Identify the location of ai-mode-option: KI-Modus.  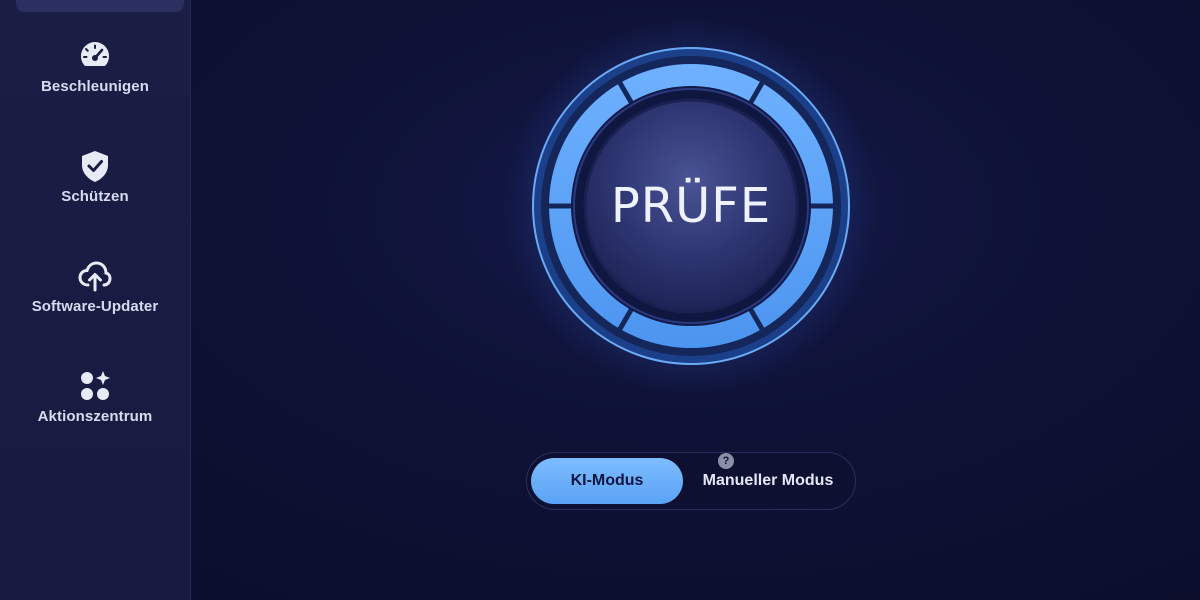
(607, 481).